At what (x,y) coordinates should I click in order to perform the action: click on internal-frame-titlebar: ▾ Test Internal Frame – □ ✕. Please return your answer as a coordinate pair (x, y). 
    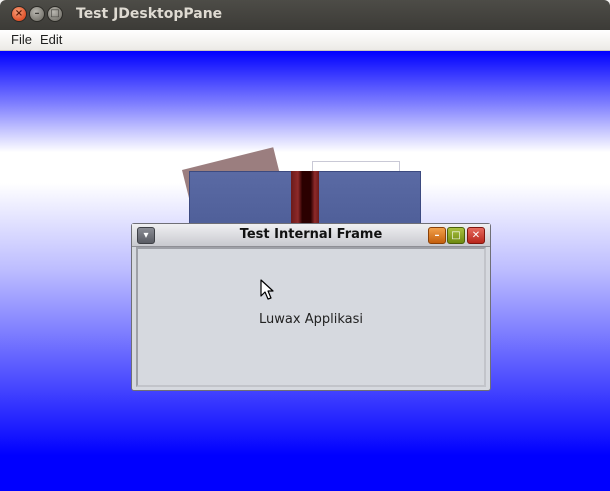
    Looking at the image, I should click on (311, 235).